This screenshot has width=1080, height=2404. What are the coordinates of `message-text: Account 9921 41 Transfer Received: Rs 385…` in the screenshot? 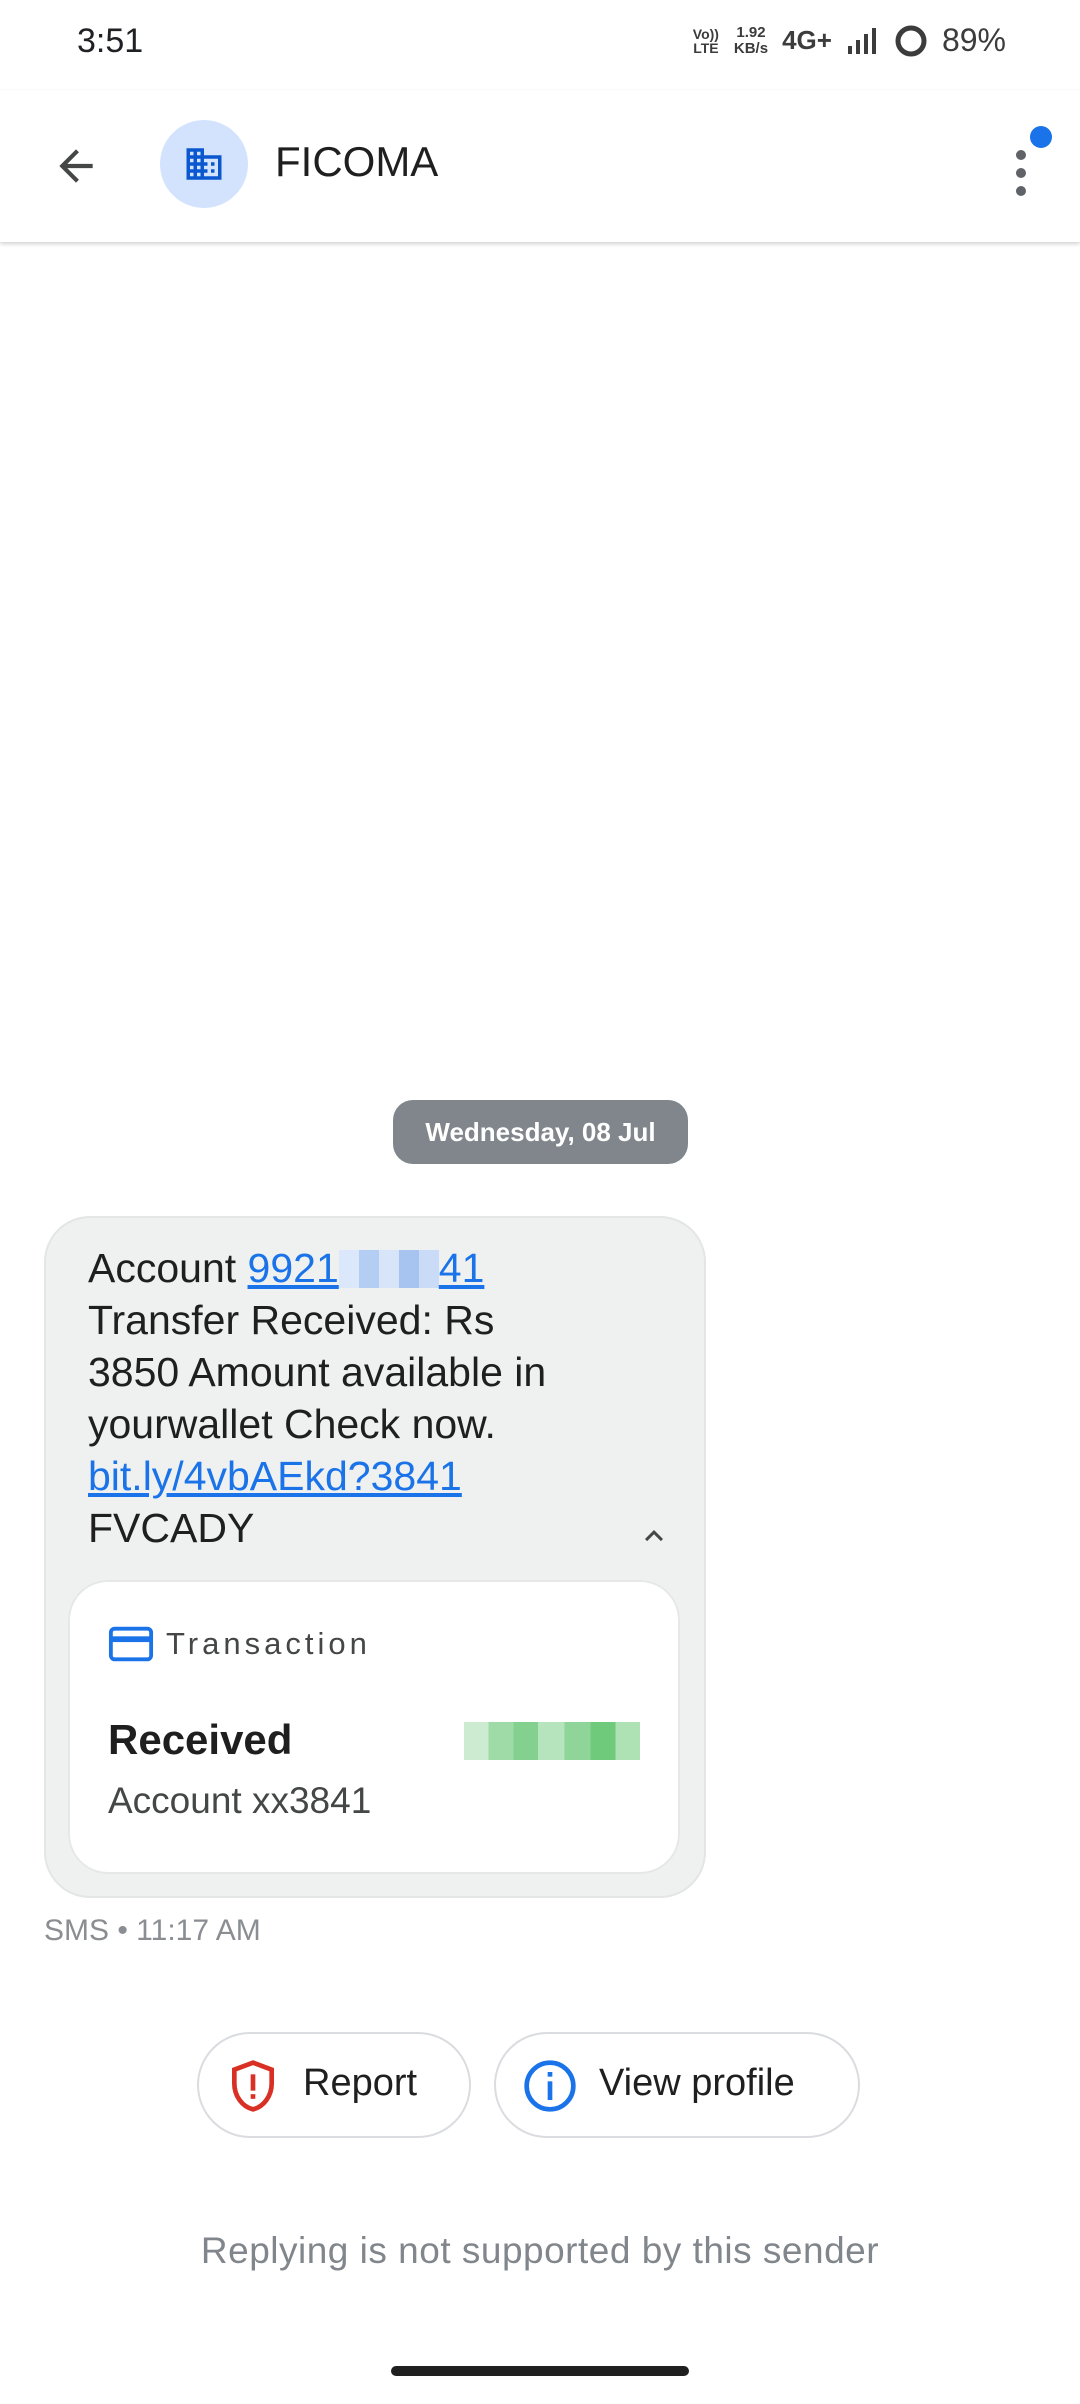 It's located at (368, 1398).